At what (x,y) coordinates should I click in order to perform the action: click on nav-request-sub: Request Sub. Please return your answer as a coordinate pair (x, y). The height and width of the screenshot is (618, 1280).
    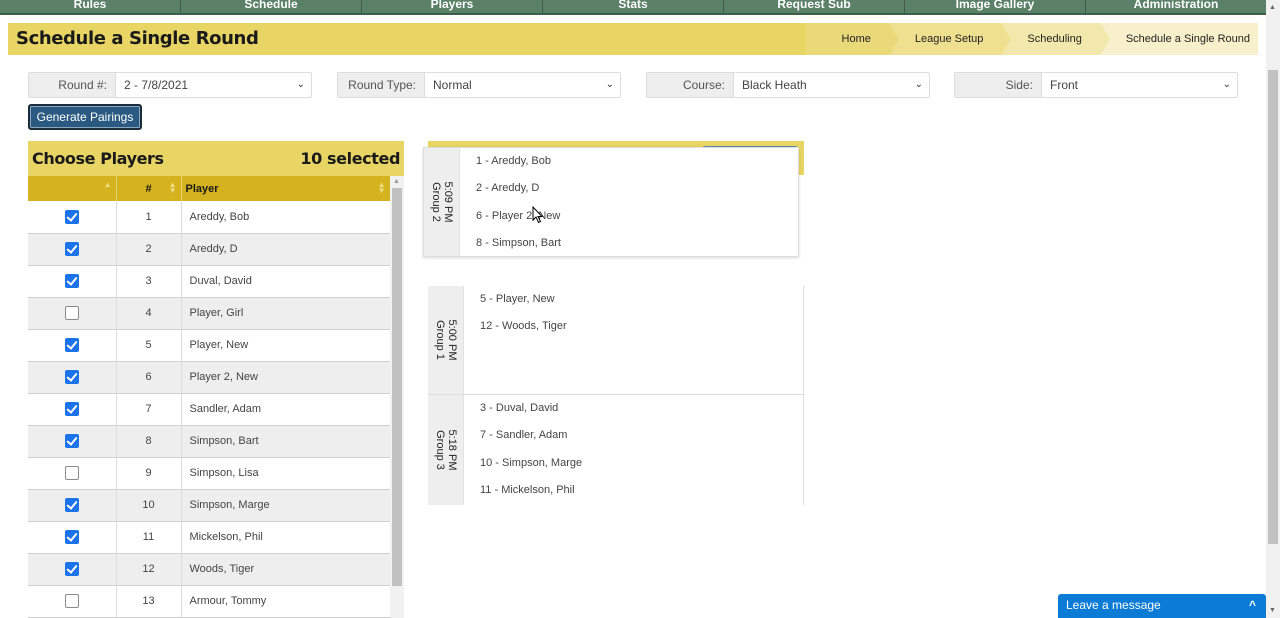
    Looking at the image, I should click on (814, 6).